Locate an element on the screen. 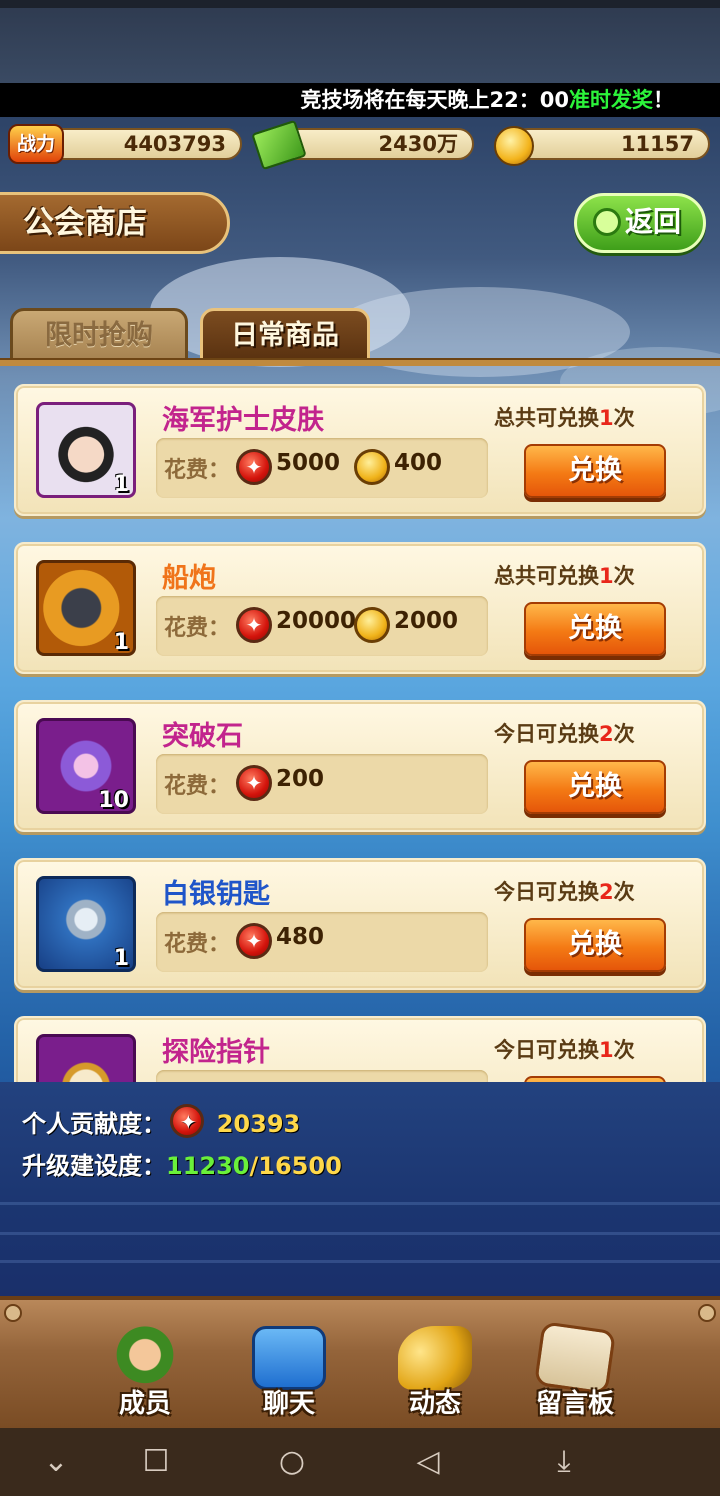 The height and width of the screenshot is (1496, 720). menu-chat: 聊天 is located at coordinates (289, 1374).